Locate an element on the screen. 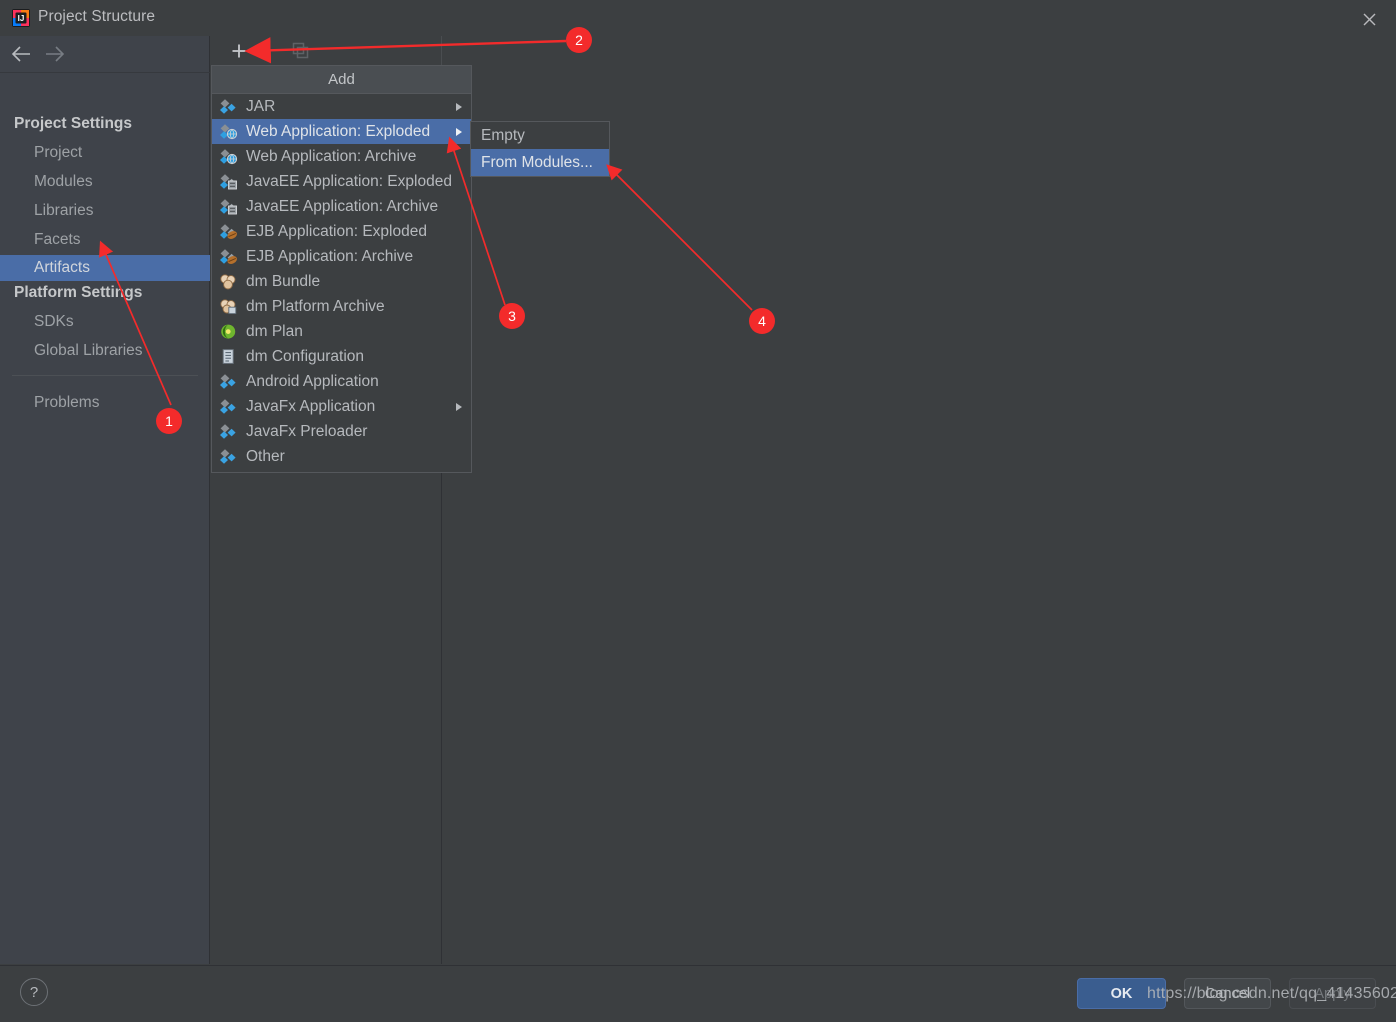  add-menu-item-web-application-exploded: Web Application: Exploded is located at coordinates (341, 131).